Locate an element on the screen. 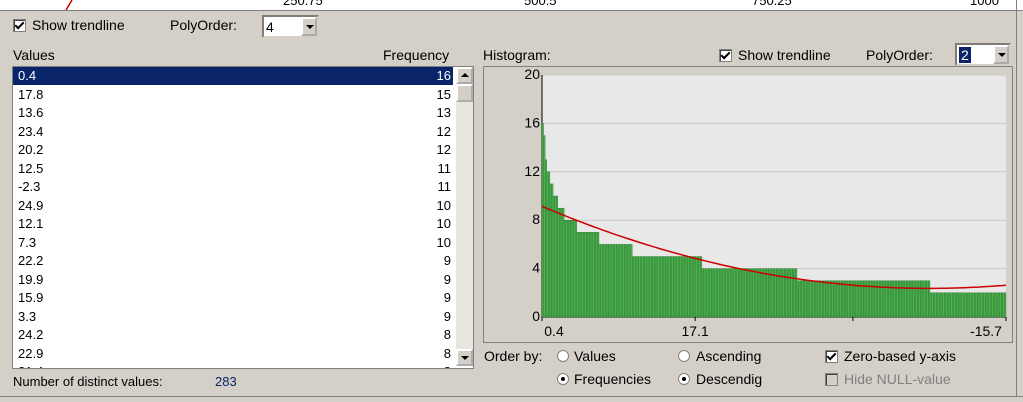 The width and height of the screenshot is (1023, 402). zero-based-checkbox is located at coordinates (831, 356).